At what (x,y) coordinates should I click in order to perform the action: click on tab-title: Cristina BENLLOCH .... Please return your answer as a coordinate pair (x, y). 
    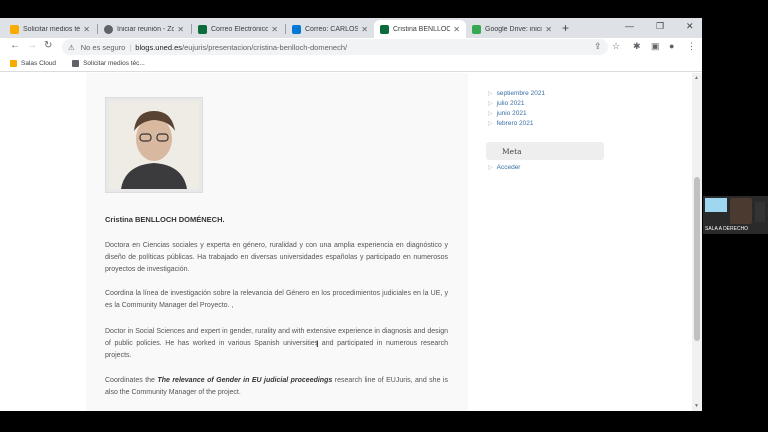
    Looking at the image, I should click on (422, 29).